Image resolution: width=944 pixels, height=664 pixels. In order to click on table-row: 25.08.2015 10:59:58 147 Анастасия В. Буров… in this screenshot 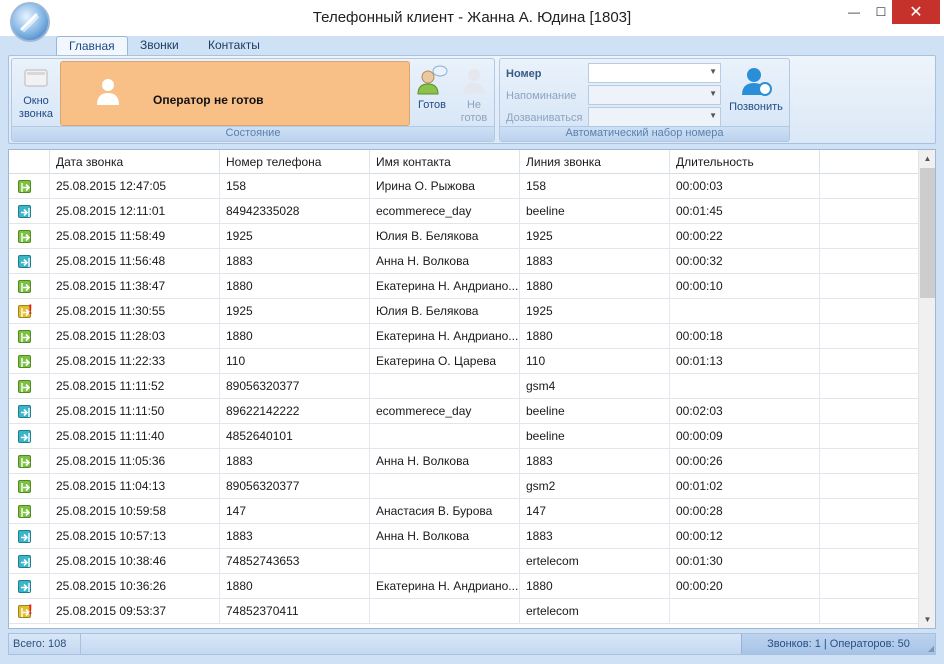, I will do `click(464, 511)`.